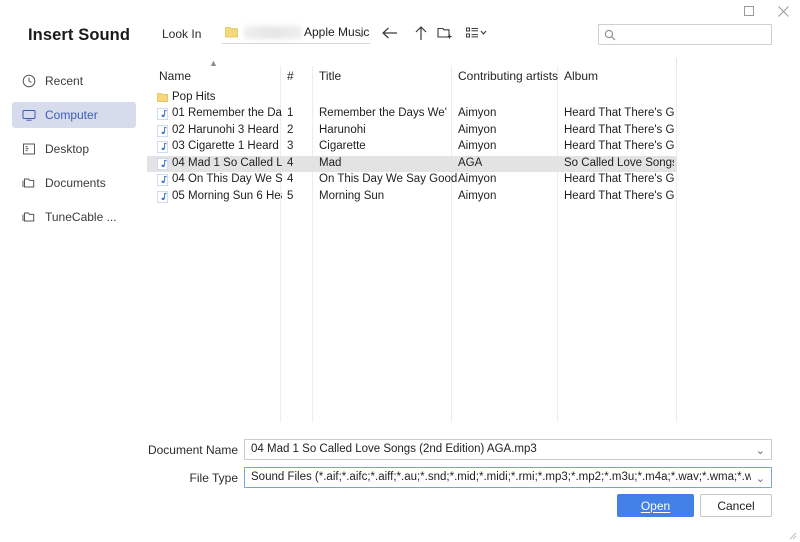  Describe the element at coordinates (213, 478) in the screenshot. I see `file-type-label: File Type` at that location.